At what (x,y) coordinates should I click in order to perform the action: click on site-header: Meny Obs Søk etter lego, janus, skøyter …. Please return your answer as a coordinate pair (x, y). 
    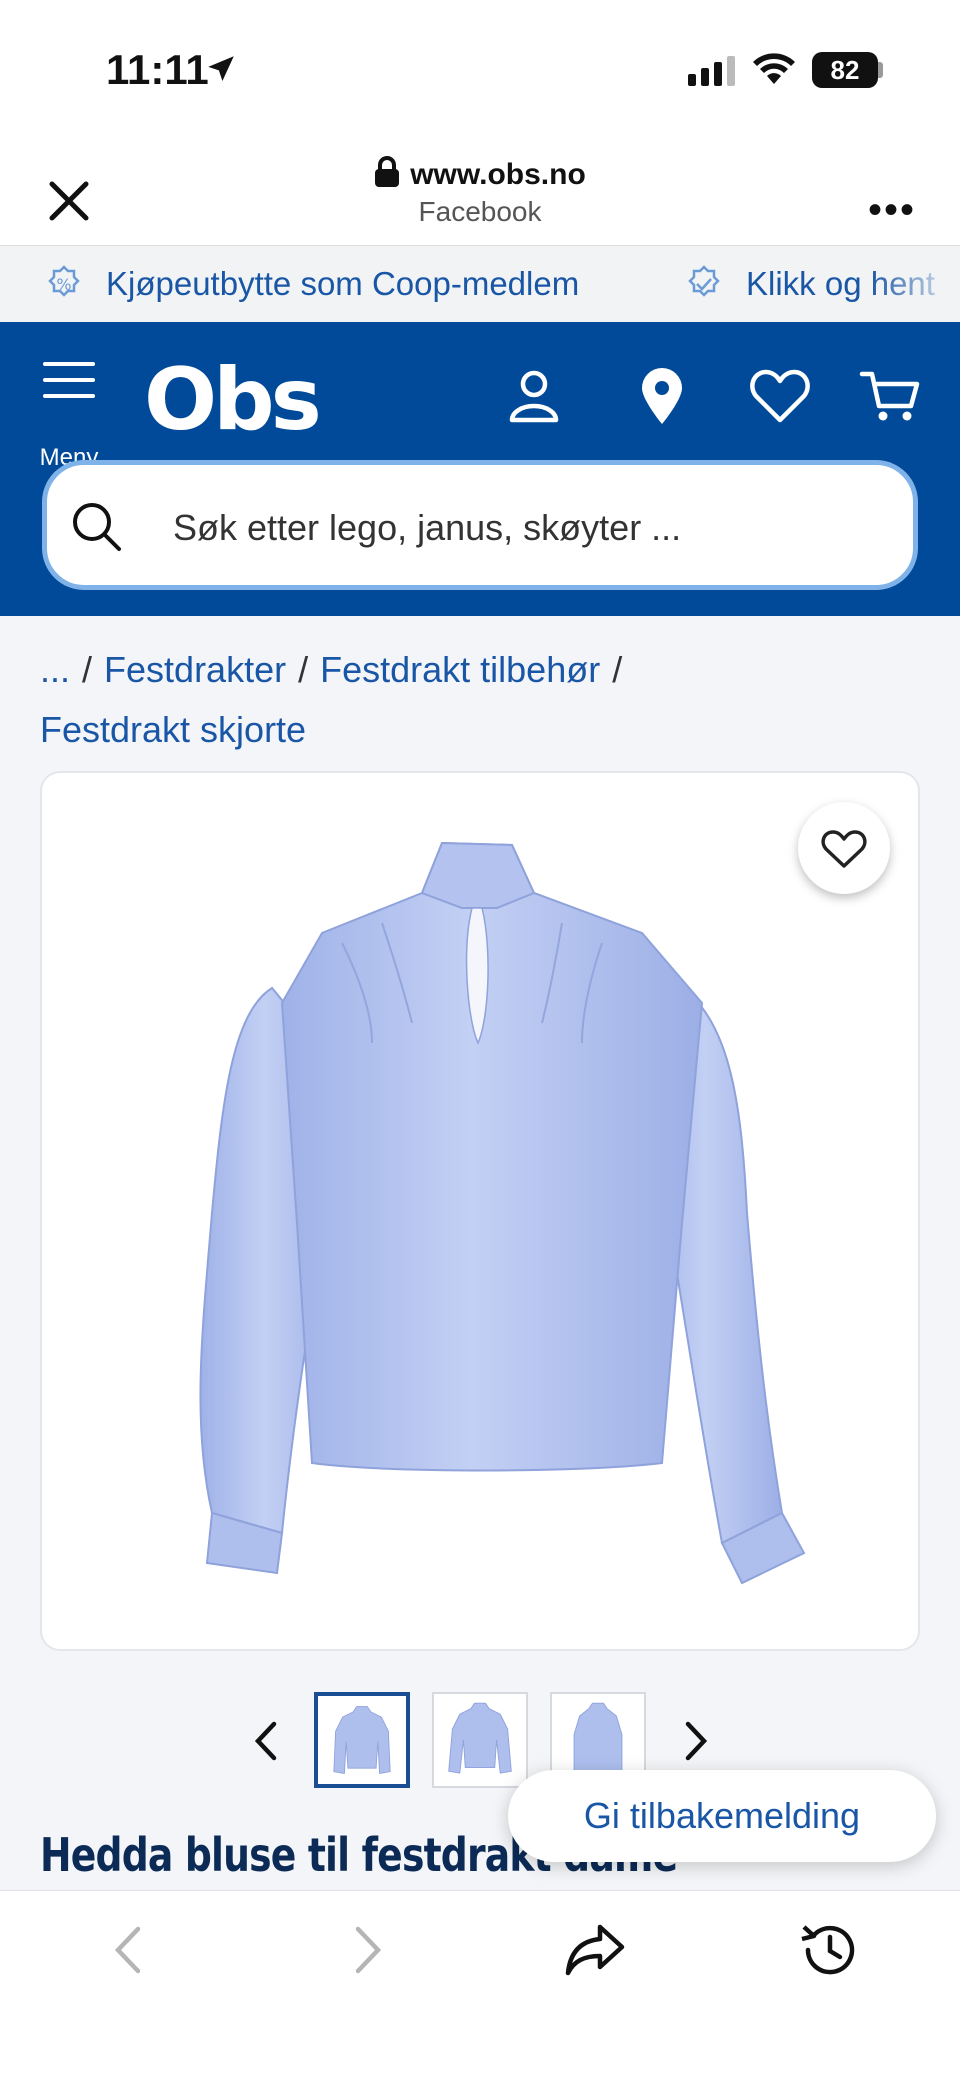
    Looking at the image, I should click on (480, 469).